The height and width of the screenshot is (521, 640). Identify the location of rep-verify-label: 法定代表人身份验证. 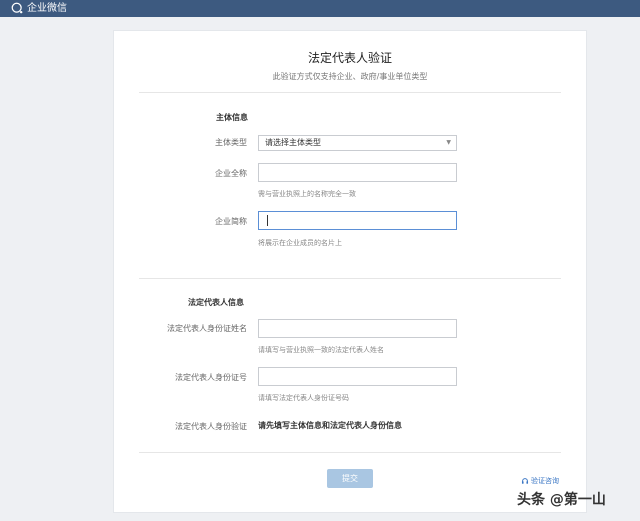
(211, 426).